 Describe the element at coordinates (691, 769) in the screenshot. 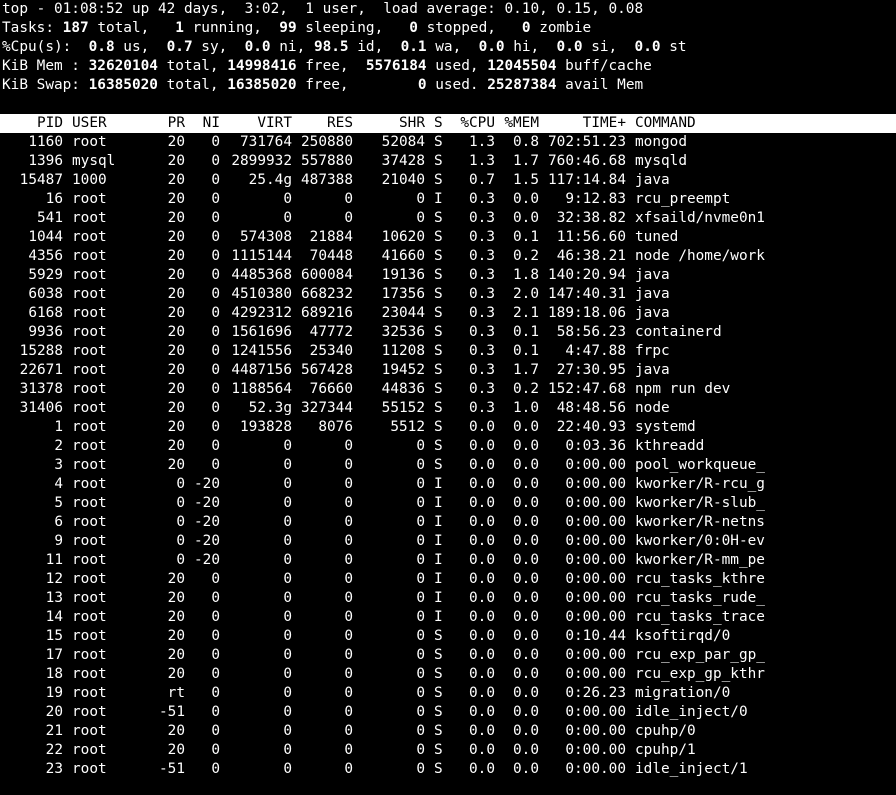

I see `process-command: idle_inject/1` at that location.